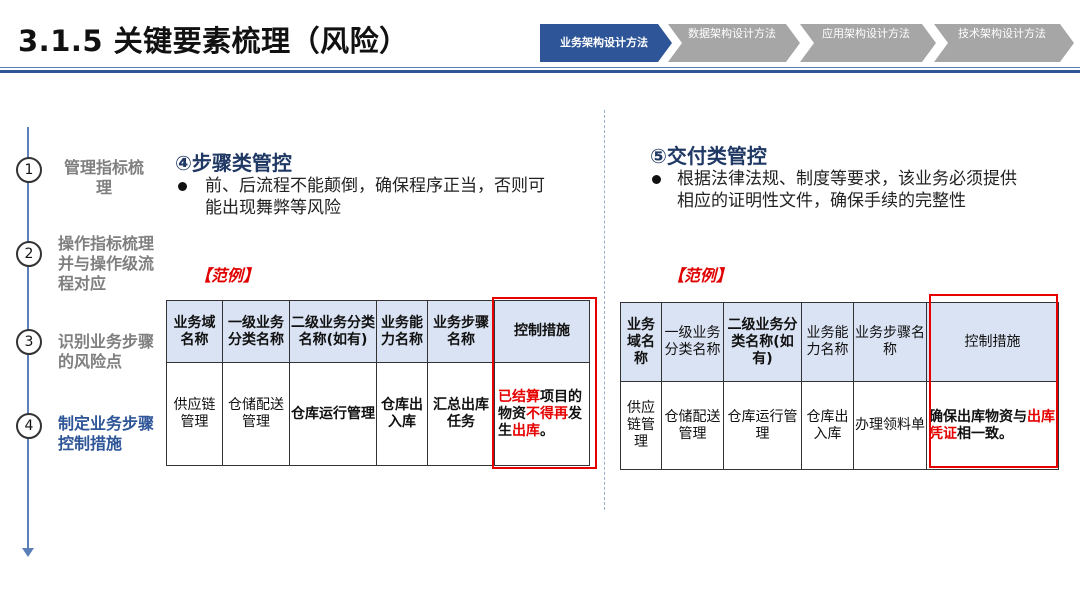  What do you see at coordinates (213, 41) in the screenshot?
I see `page-title: 3.1.5 关键要素梳理（风险）` at bounding box center [213, 41].